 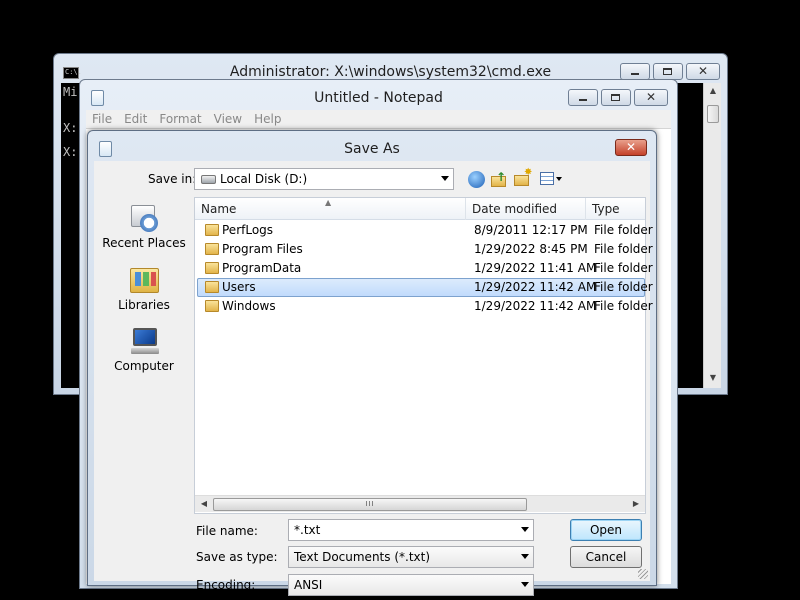 I want to click on resize-grip-icon, so click(x=643, y=574).